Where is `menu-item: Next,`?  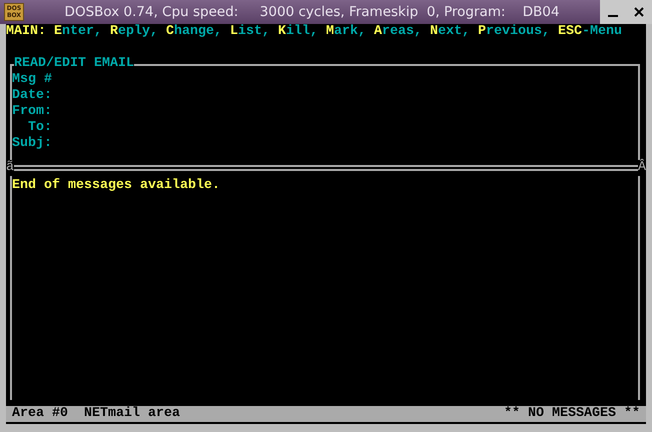 menu-item: Next, is located at coordinates (450, 32).